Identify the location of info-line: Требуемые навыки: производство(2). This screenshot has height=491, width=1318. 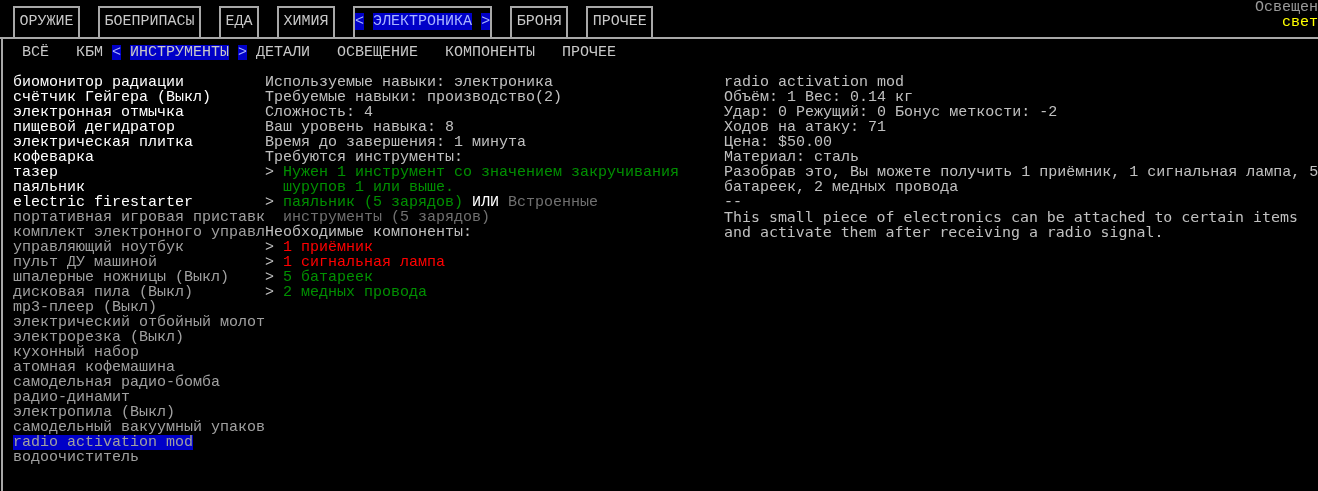
(414, 97).